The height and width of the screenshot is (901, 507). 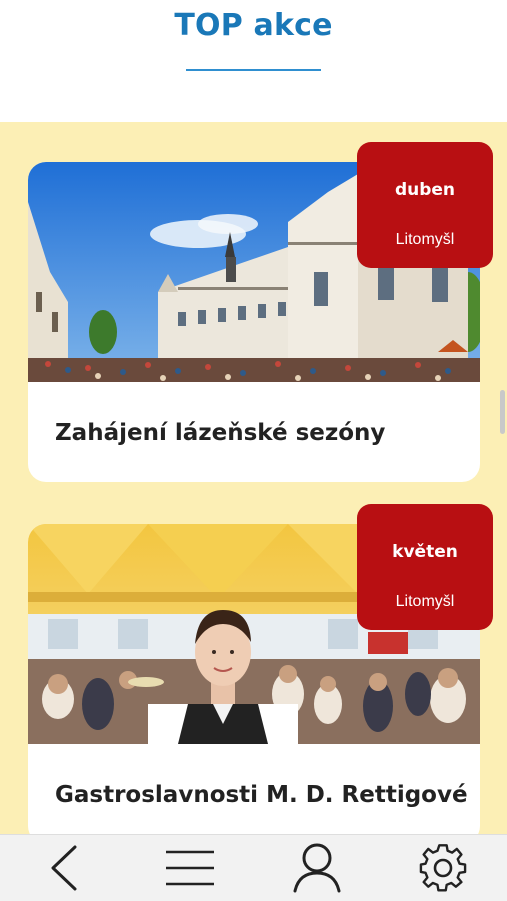 What do you see at coordinates (253, 61) in the screenshot?
I see `header: TOP akce` at bounding box center [253, 61].